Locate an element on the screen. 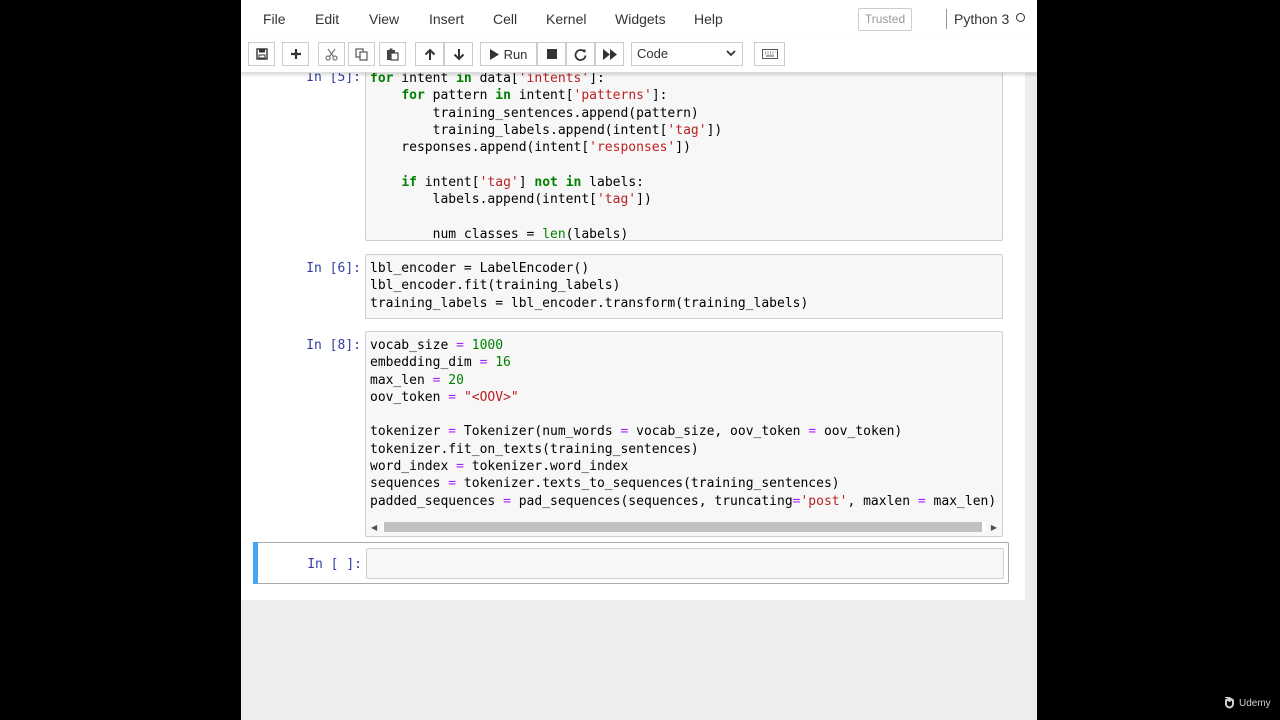 The width and height of the screenshot is (1280, 720). code-line: if intent['tag'] not in labels: is located at coordinates (522, 182).